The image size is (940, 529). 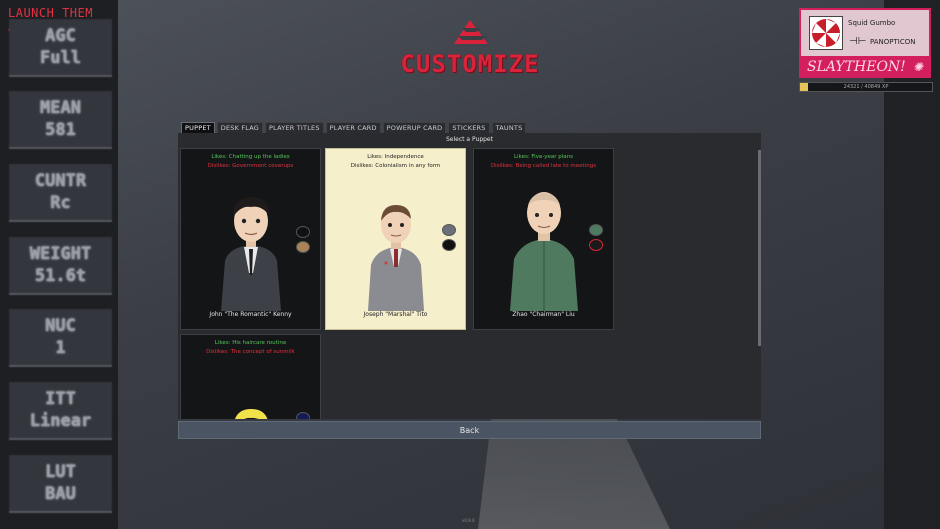 I want to click on player-name: Squid Gumbo, so click(x=872, y=23).